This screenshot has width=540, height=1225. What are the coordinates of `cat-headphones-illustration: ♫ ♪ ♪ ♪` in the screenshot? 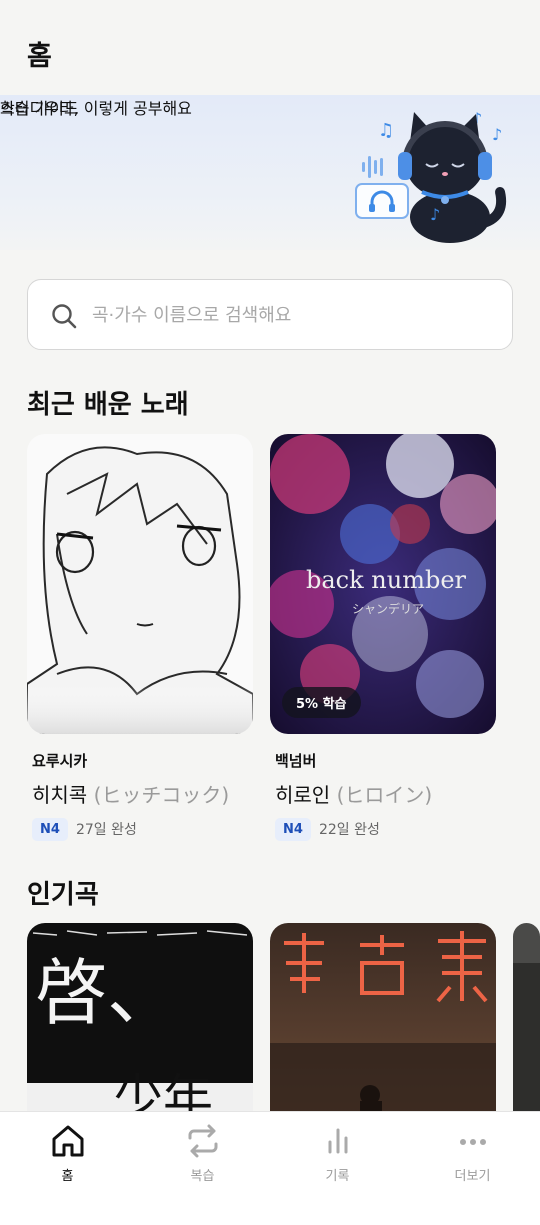 It's located at (430, 176).